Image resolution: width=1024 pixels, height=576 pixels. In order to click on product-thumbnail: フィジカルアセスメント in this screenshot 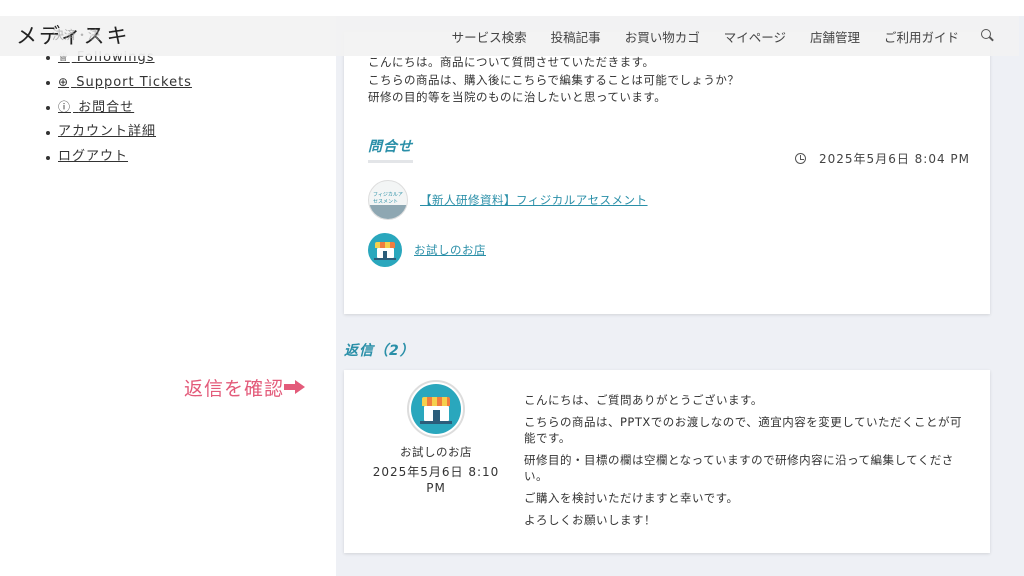, I will do `click(388, 200)`.